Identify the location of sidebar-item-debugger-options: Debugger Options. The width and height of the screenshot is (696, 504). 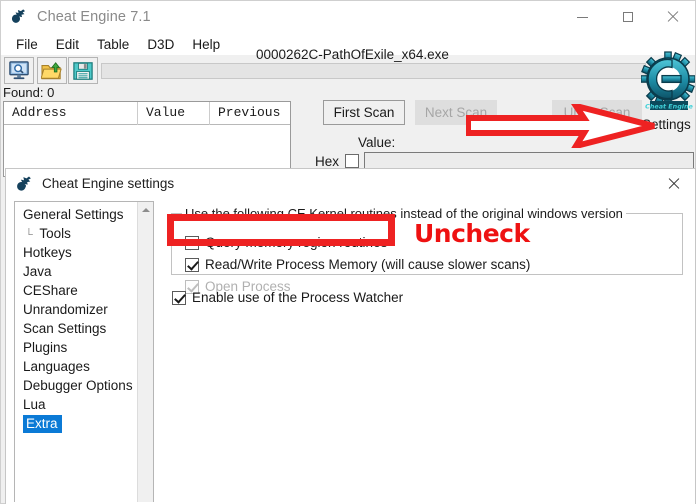
(76, 385).